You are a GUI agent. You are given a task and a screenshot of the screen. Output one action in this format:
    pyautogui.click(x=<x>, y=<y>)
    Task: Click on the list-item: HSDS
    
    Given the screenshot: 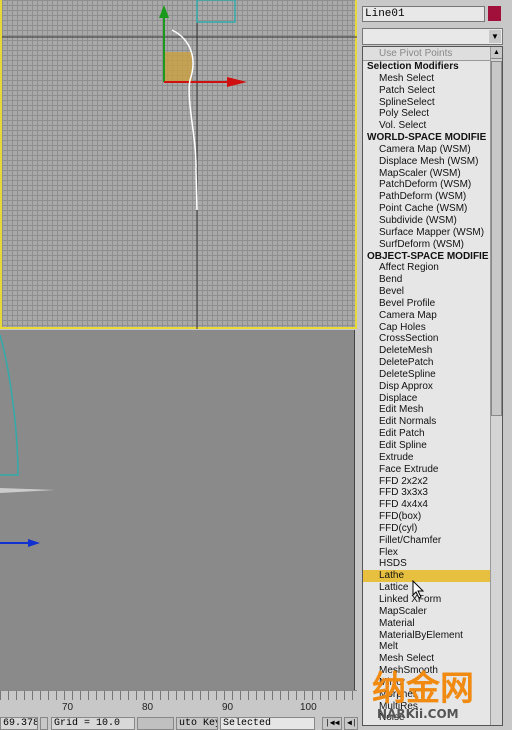 What is the action you would take?
    pyautogui.click(x=432, y=564)
    